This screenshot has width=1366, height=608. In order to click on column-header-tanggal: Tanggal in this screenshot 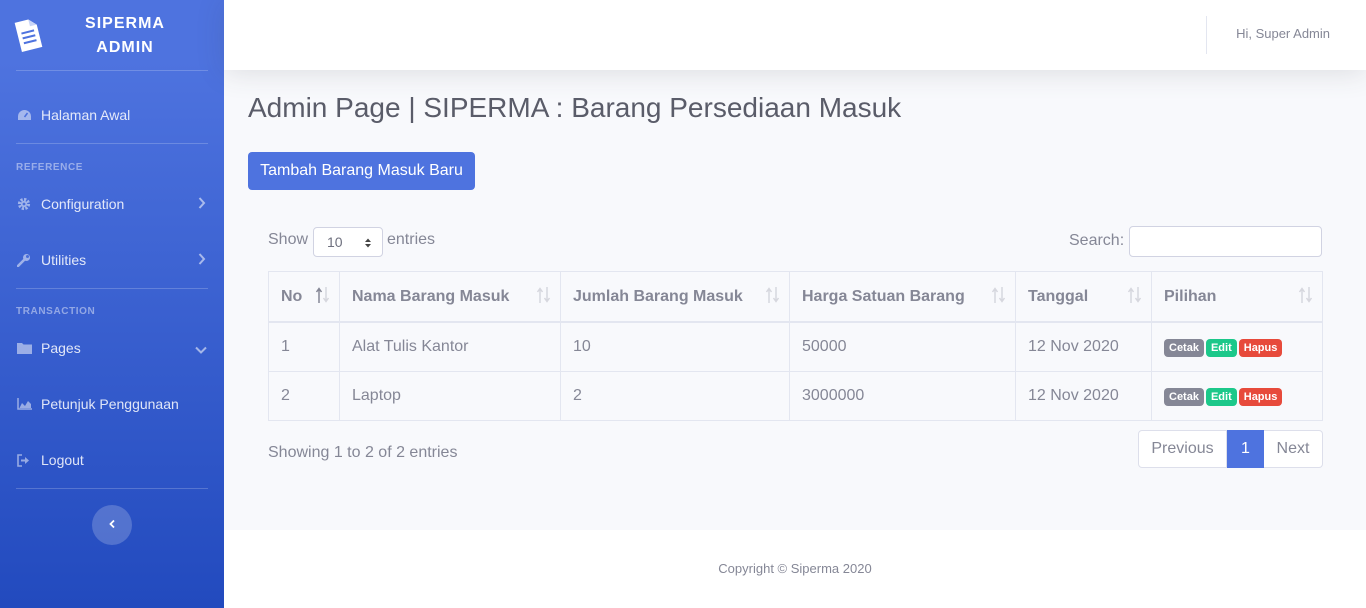, I will do `click(1083, 297)`.